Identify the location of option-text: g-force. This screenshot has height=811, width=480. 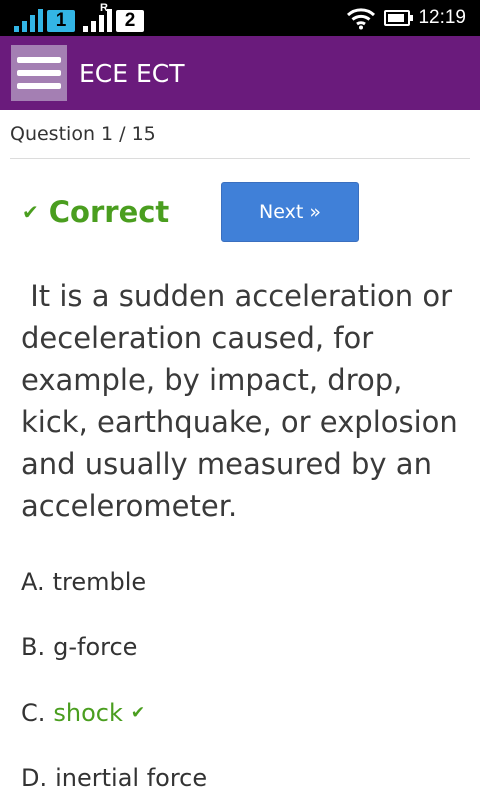
(95, 647).